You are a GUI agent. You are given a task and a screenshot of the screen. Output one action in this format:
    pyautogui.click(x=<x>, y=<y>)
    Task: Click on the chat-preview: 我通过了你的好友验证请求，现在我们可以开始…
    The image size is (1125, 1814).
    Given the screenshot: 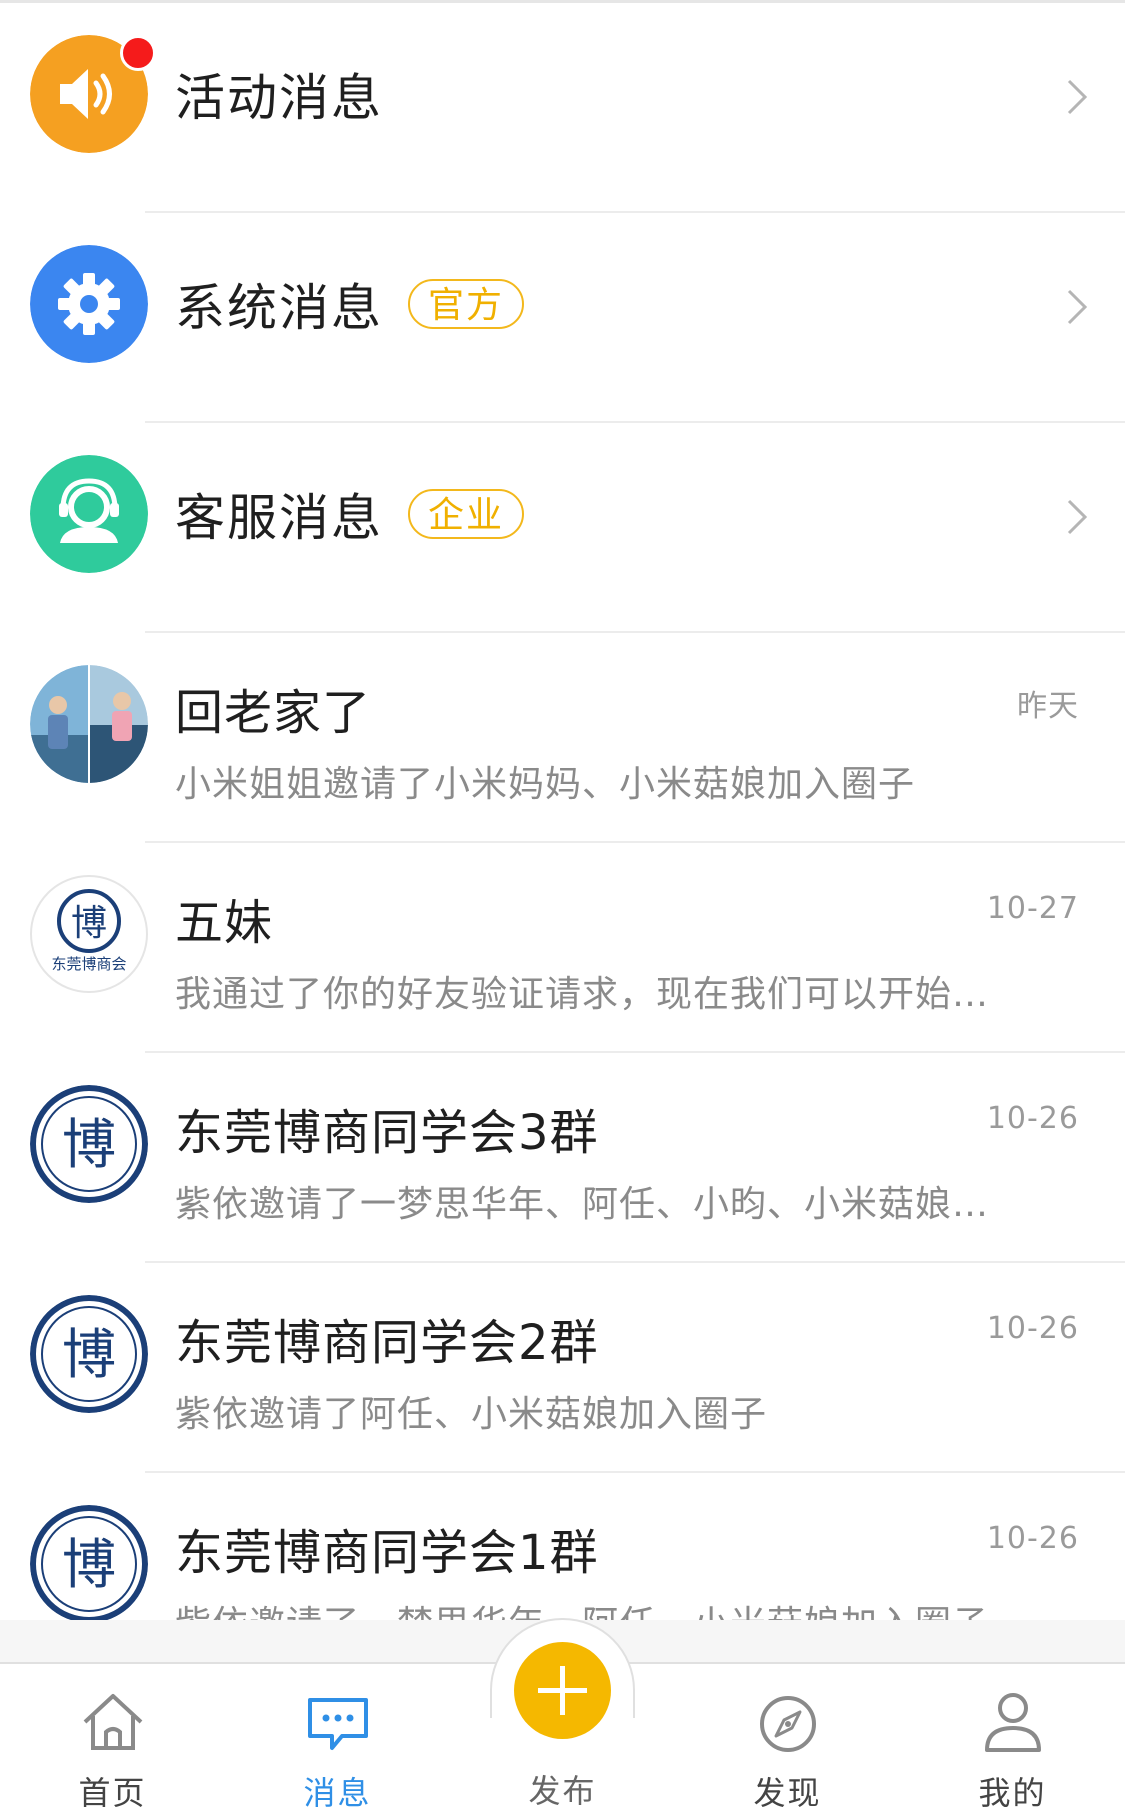 What is the action you would take?
    pyautogui.click(x=580, y=994)
    